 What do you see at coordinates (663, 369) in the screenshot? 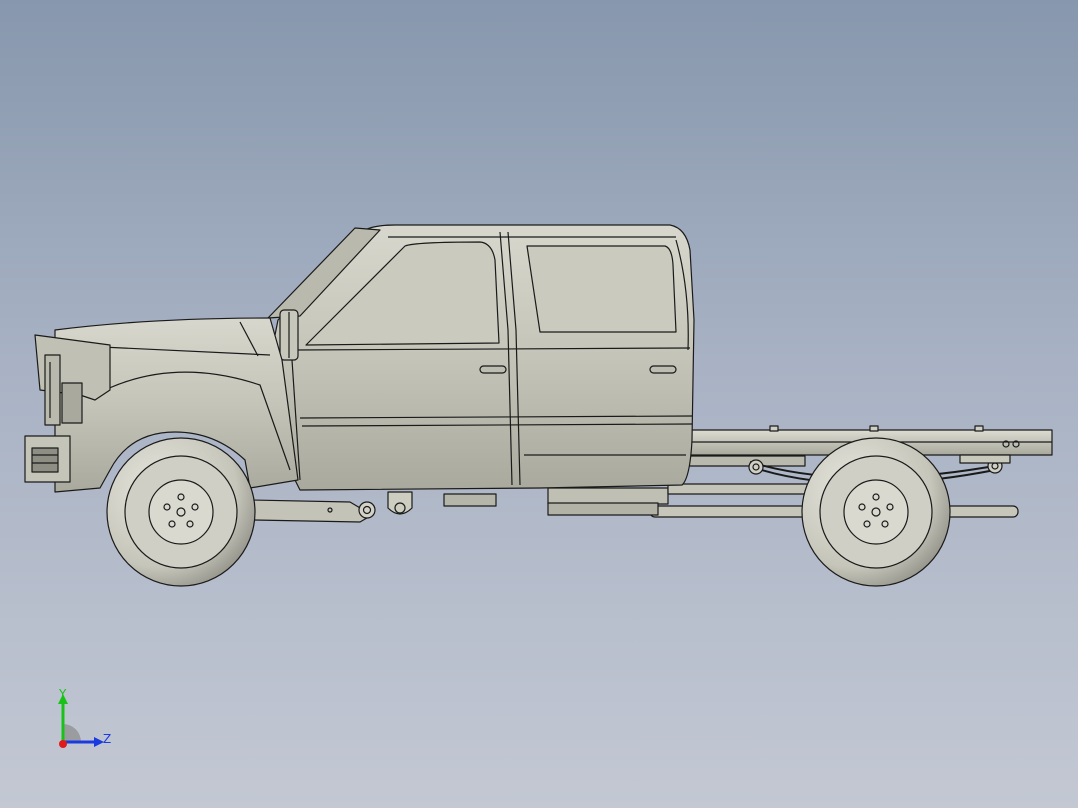
I see `rear-door-handle` at bounding box center [663, 369].